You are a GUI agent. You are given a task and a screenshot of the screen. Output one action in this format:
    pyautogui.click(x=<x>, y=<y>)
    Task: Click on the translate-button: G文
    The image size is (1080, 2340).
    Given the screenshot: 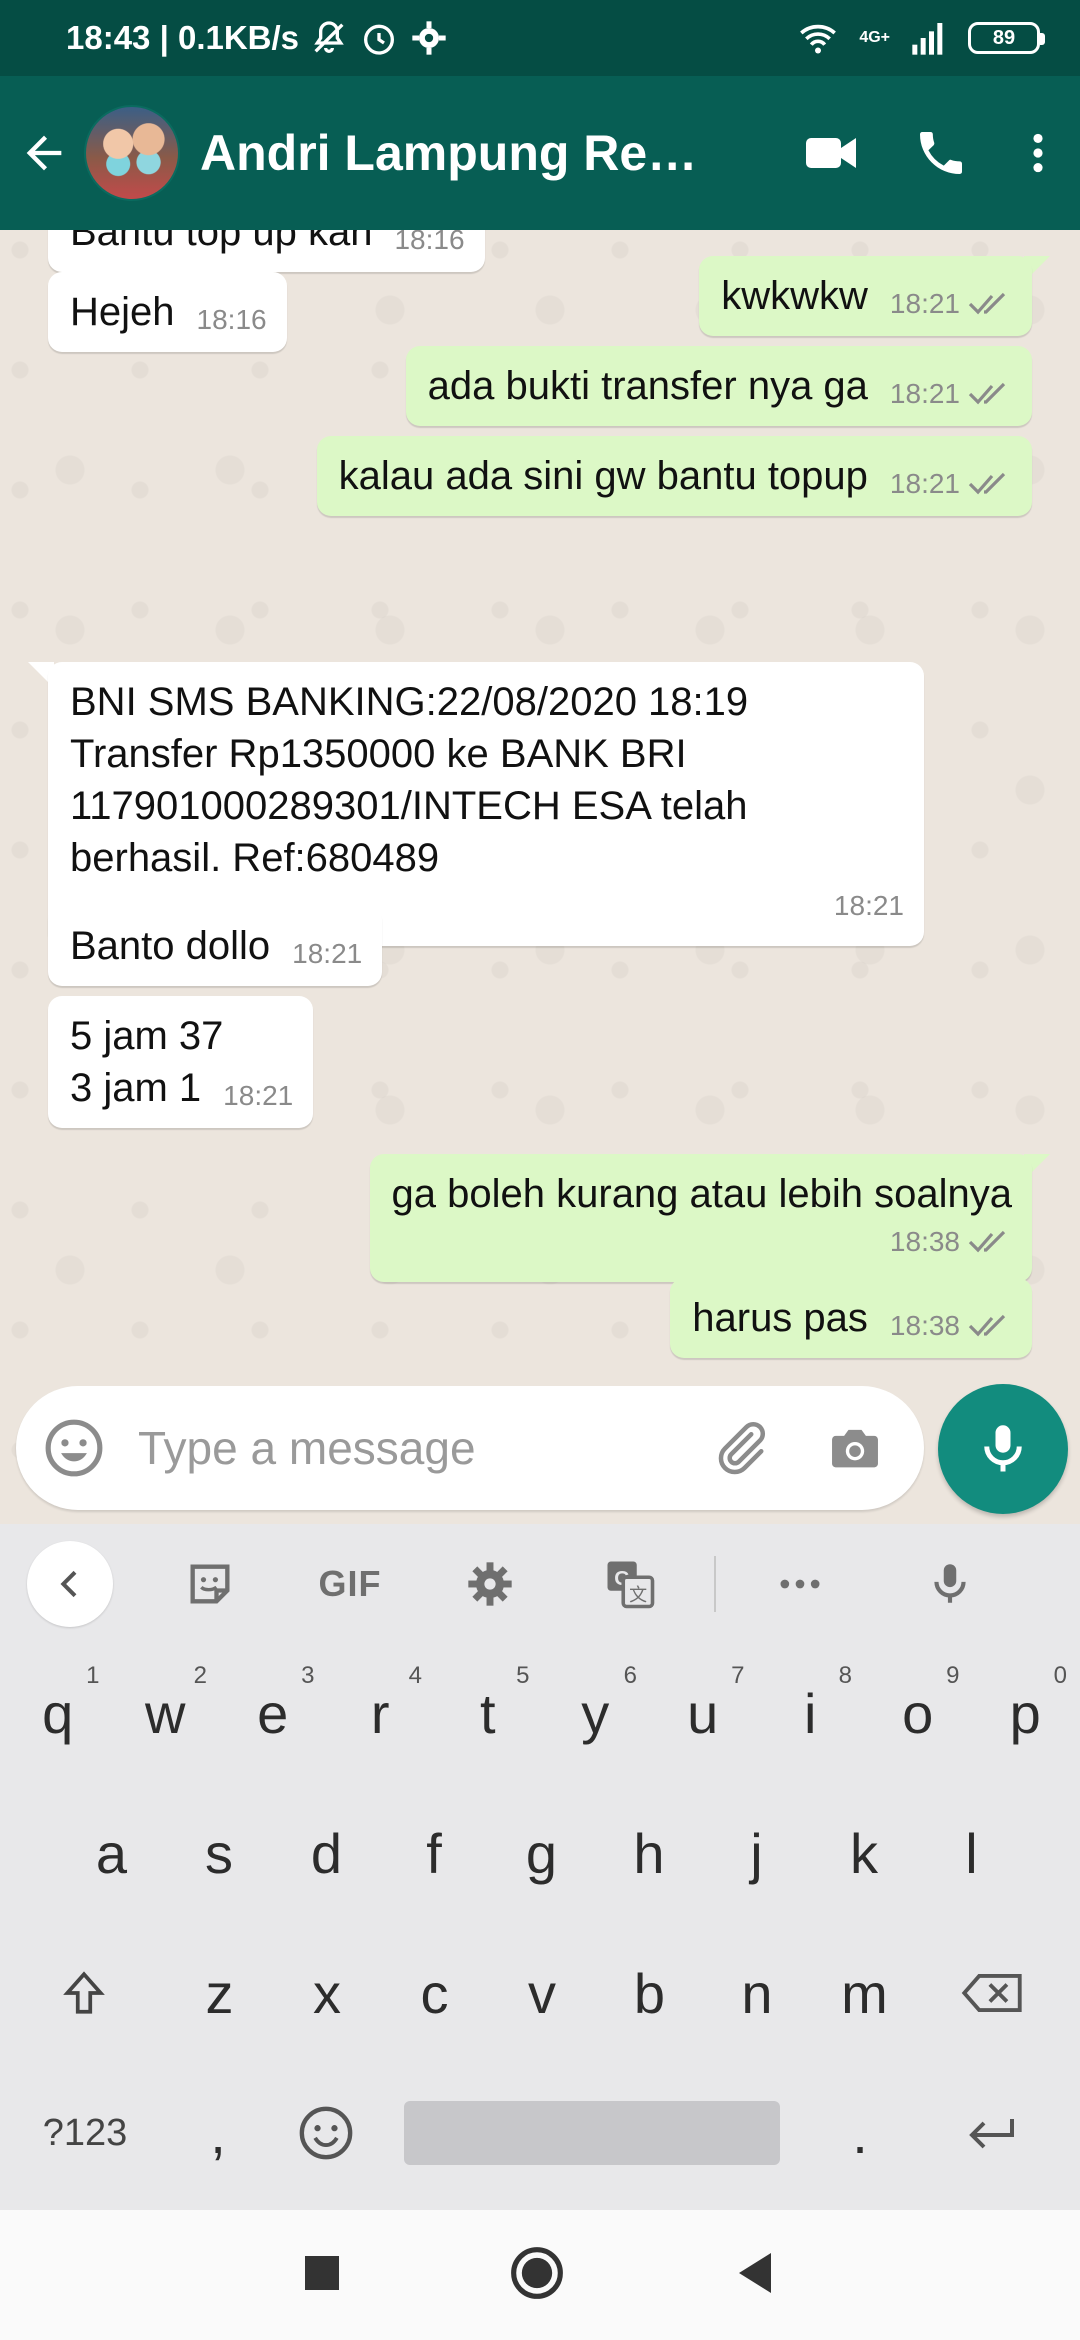 What is the action you would take?
    pyautogui.click(x=630, y=1584)
    